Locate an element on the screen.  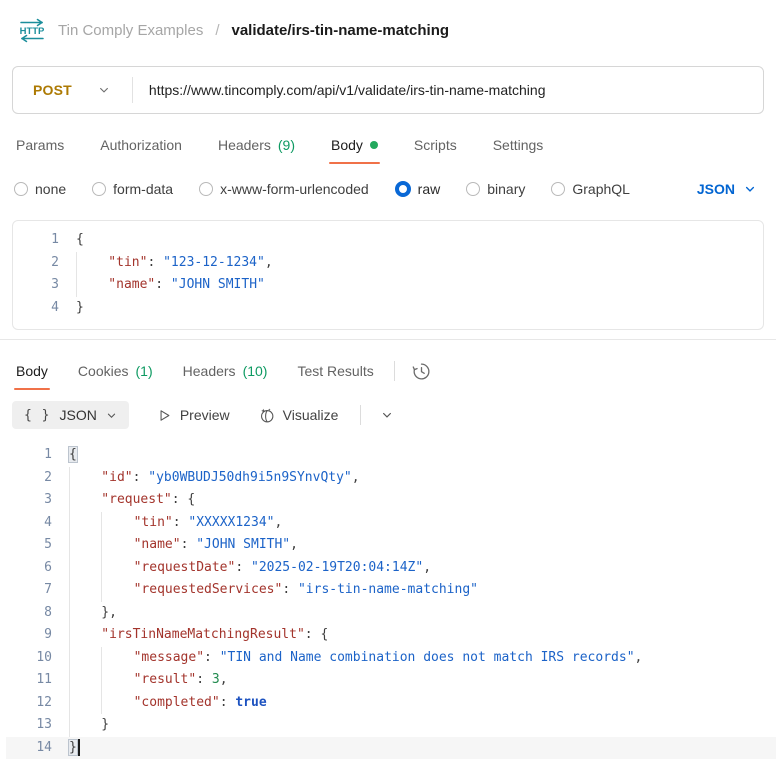
token: "tin" is located at coordinates (153, 522).